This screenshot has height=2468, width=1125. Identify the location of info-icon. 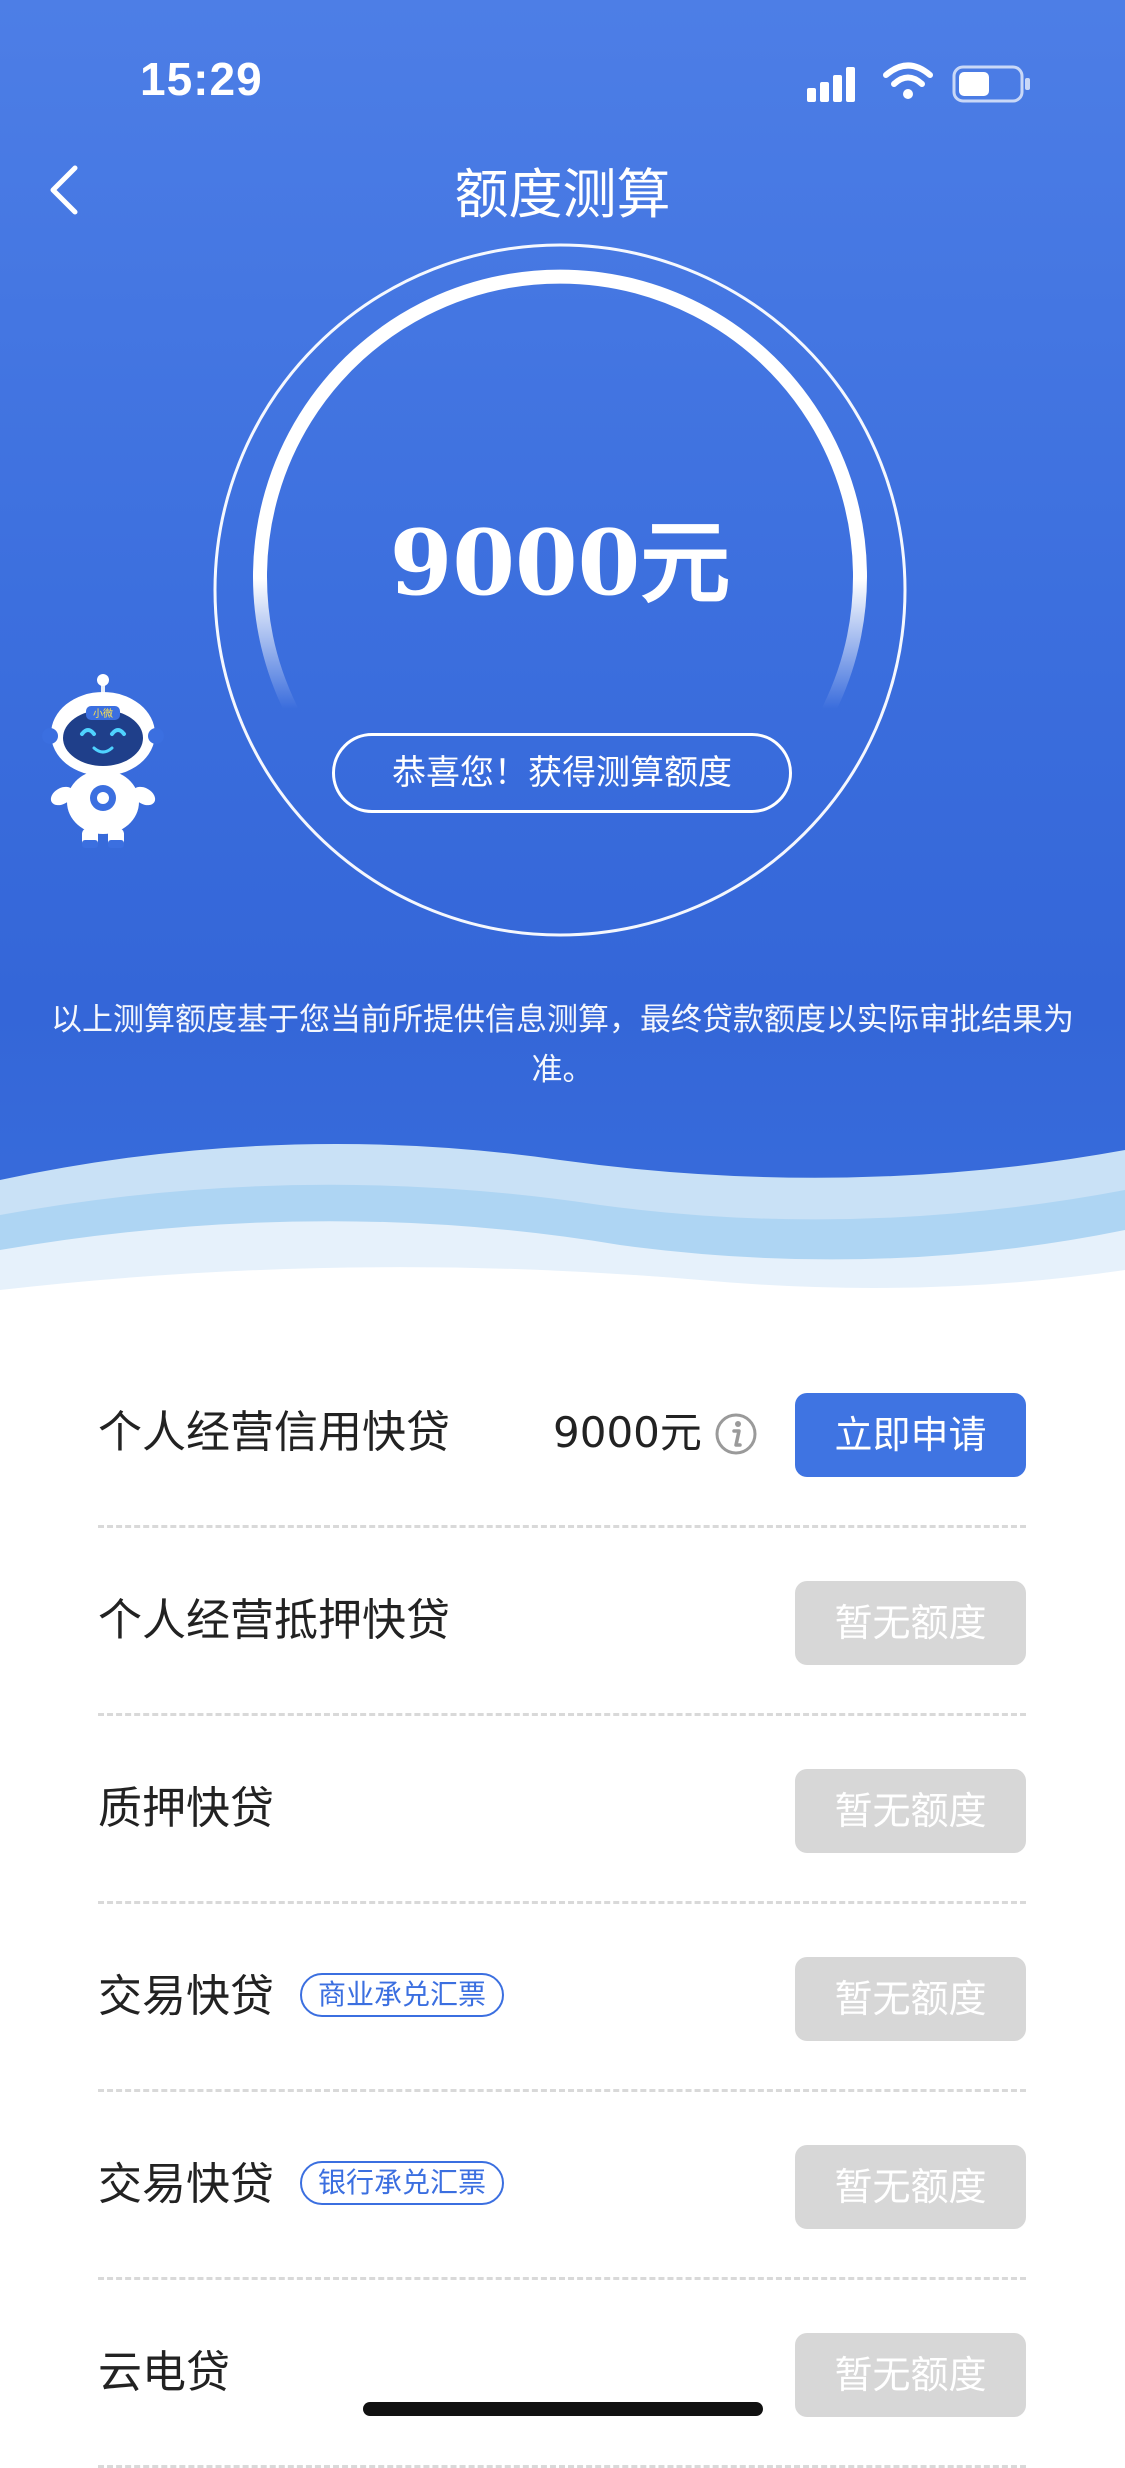
(736, 1434).